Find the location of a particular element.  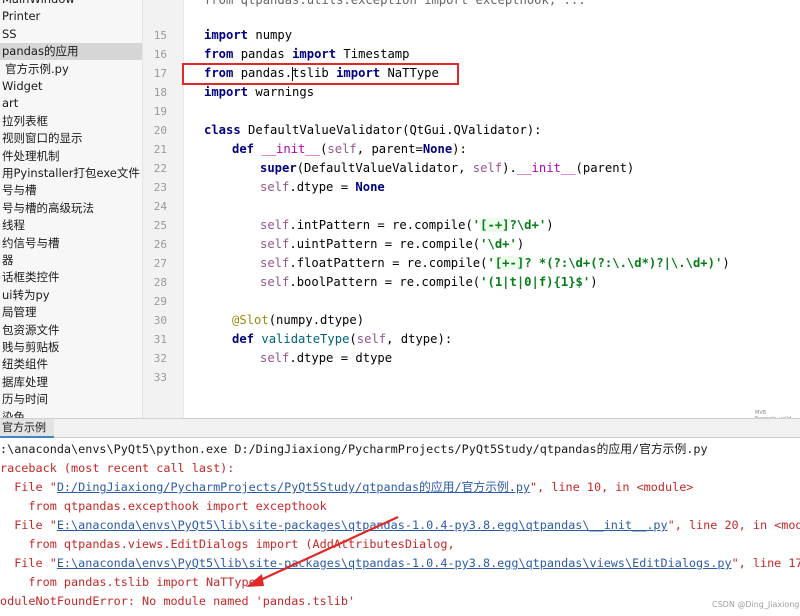

tree-item: 纽类组件 is located at coordinates (71, 364).